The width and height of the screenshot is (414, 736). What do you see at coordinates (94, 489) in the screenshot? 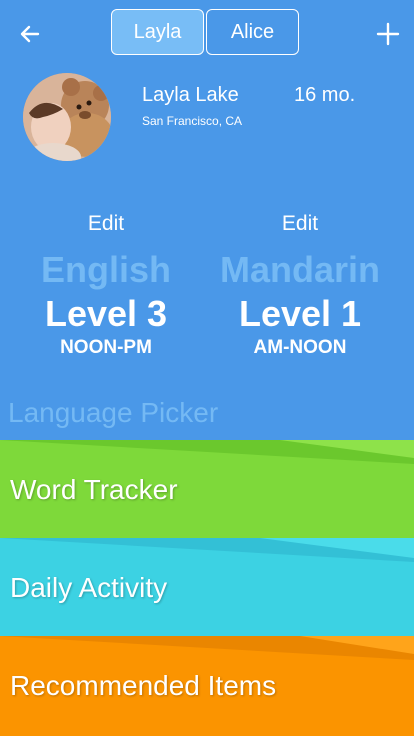
I see `section-label: Word Tracker` at bounding box center [94, 489].